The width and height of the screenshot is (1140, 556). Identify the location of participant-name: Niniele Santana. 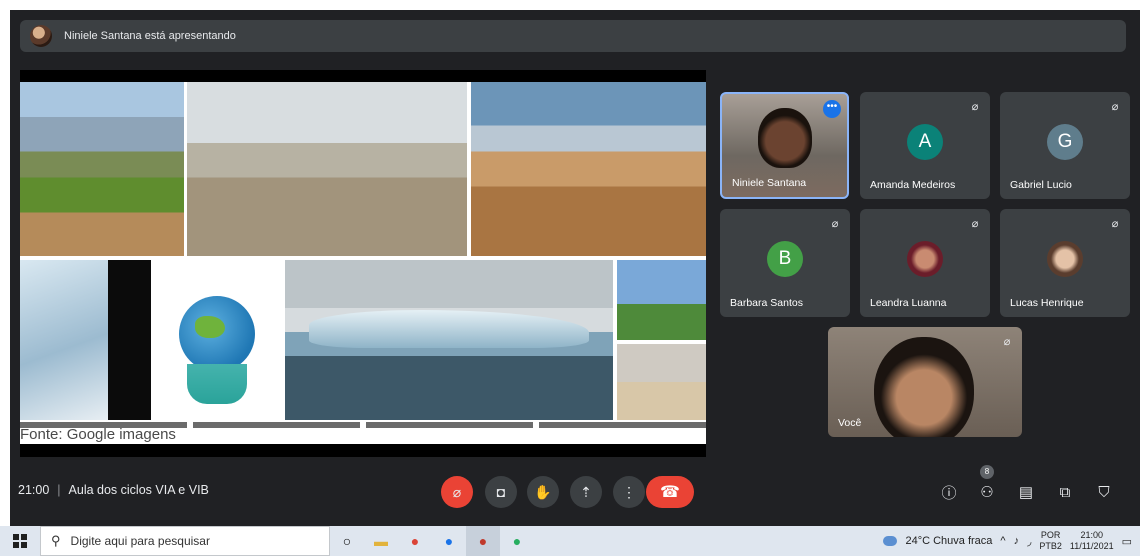
(769, 183).